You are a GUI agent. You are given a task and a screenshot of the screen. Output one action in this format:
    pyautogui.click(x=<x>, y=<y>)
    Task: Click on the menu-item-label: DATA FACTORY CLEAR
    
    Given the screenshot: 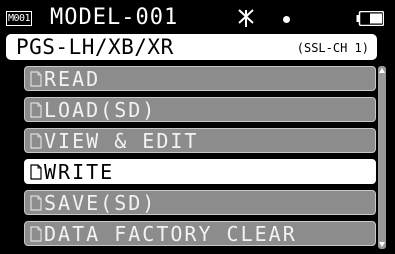 What is the action you would take?
    pyautogui.click(x=170, y=234)
    